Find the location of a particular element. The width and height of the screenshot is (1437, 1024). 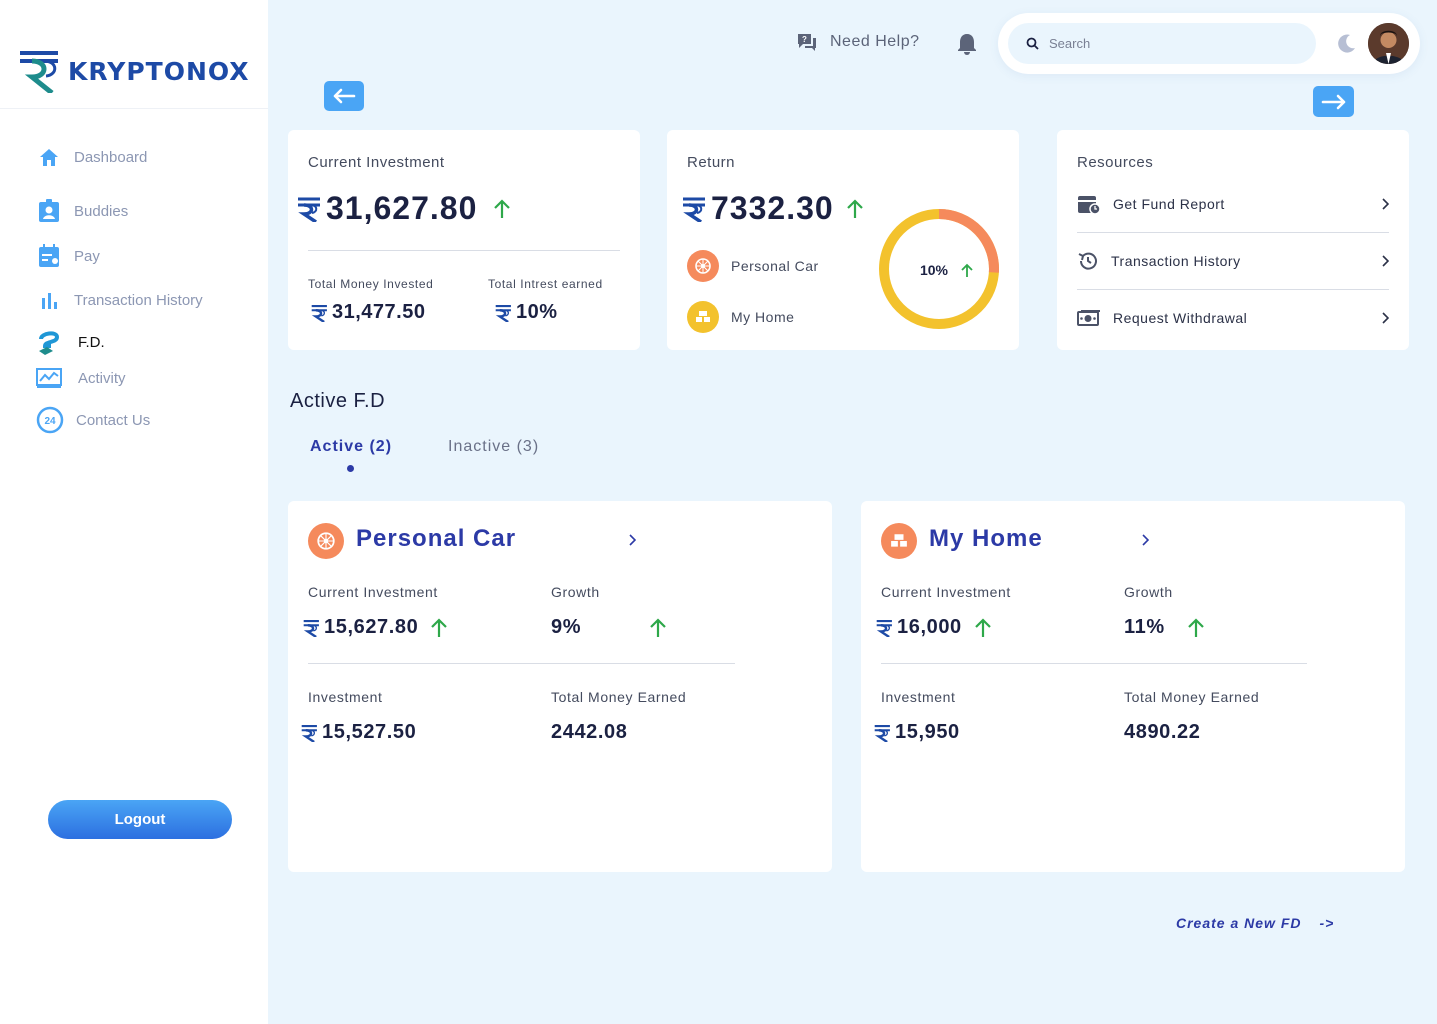

tab-inactive: Inactive (3) is located at coordinates (493, 447).